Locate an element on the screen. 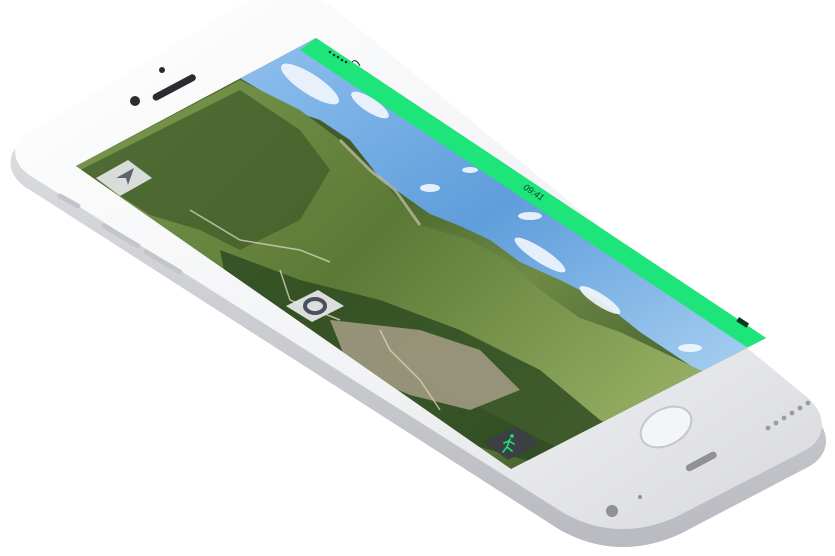  front-camera is located at coordinates (135, 101).